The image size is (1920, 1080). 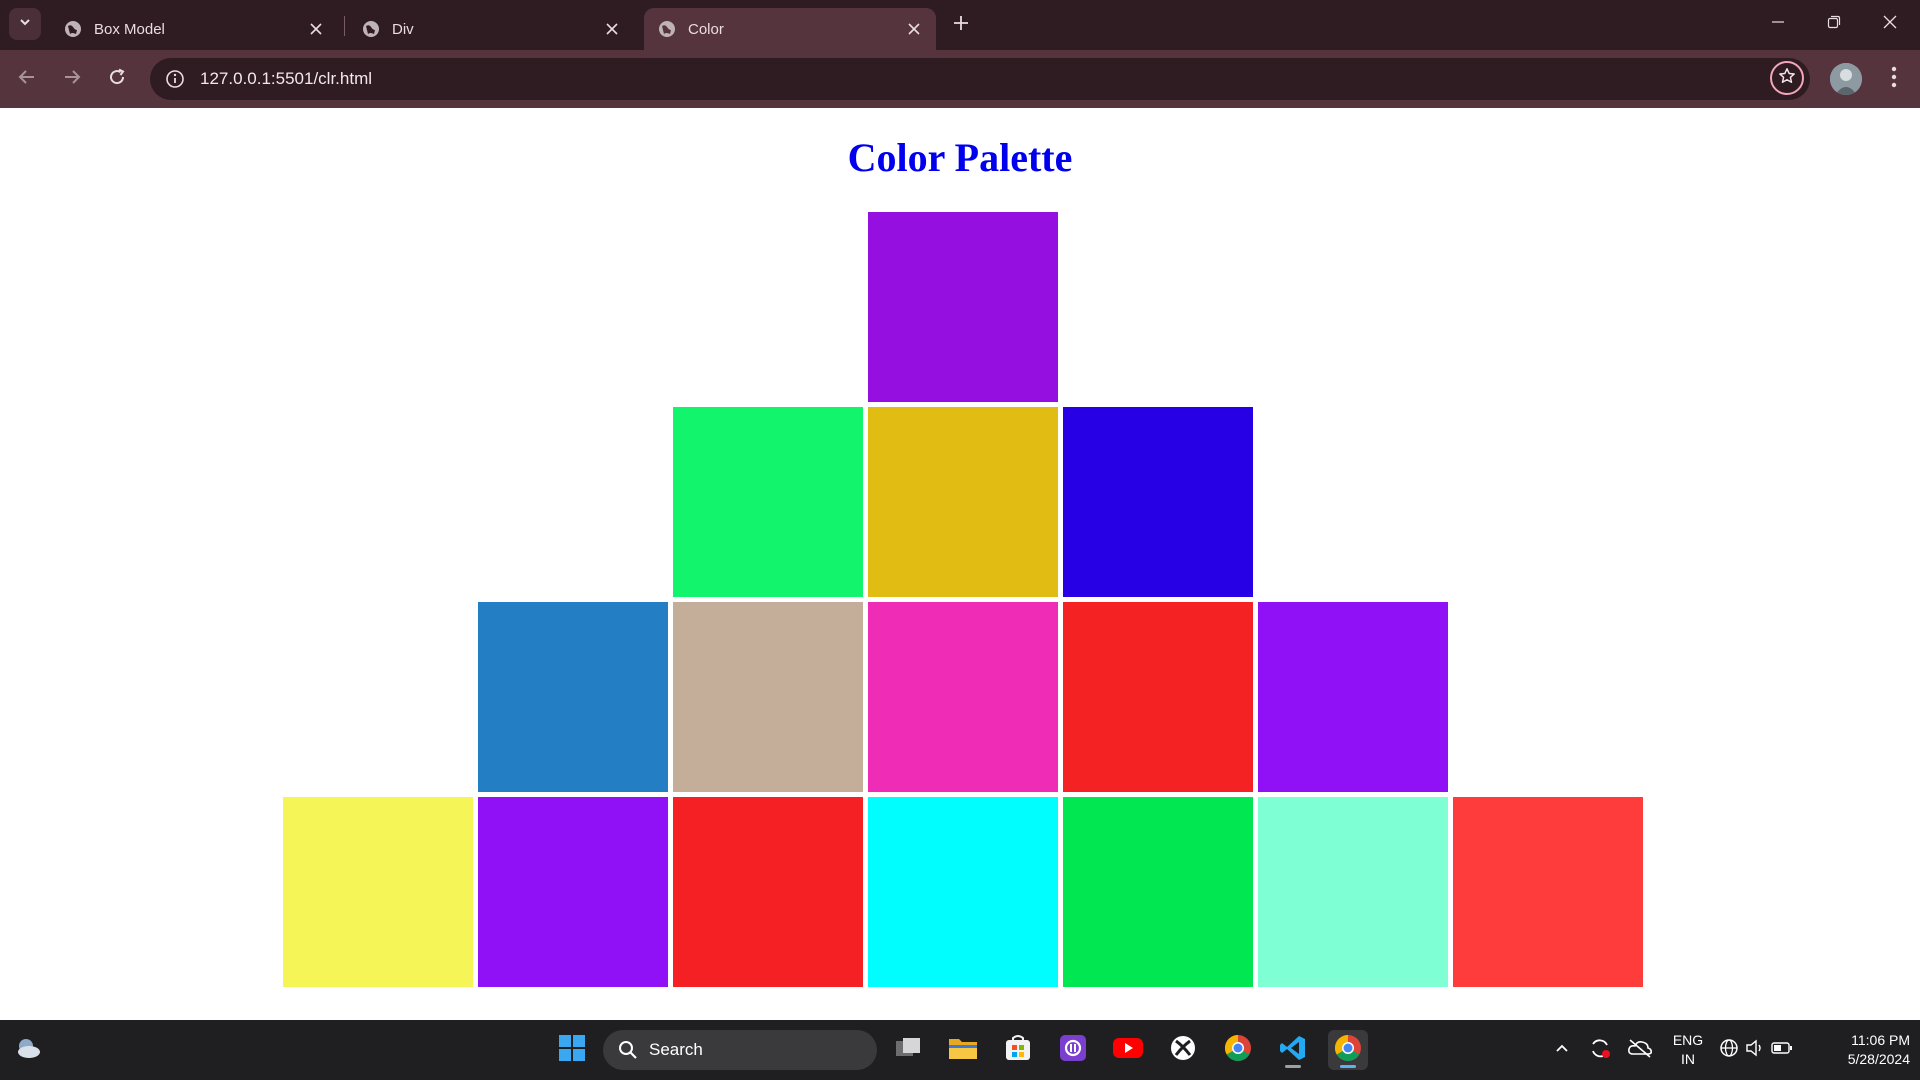 I want to click on task-view-button, so click(x=908, y=1050).